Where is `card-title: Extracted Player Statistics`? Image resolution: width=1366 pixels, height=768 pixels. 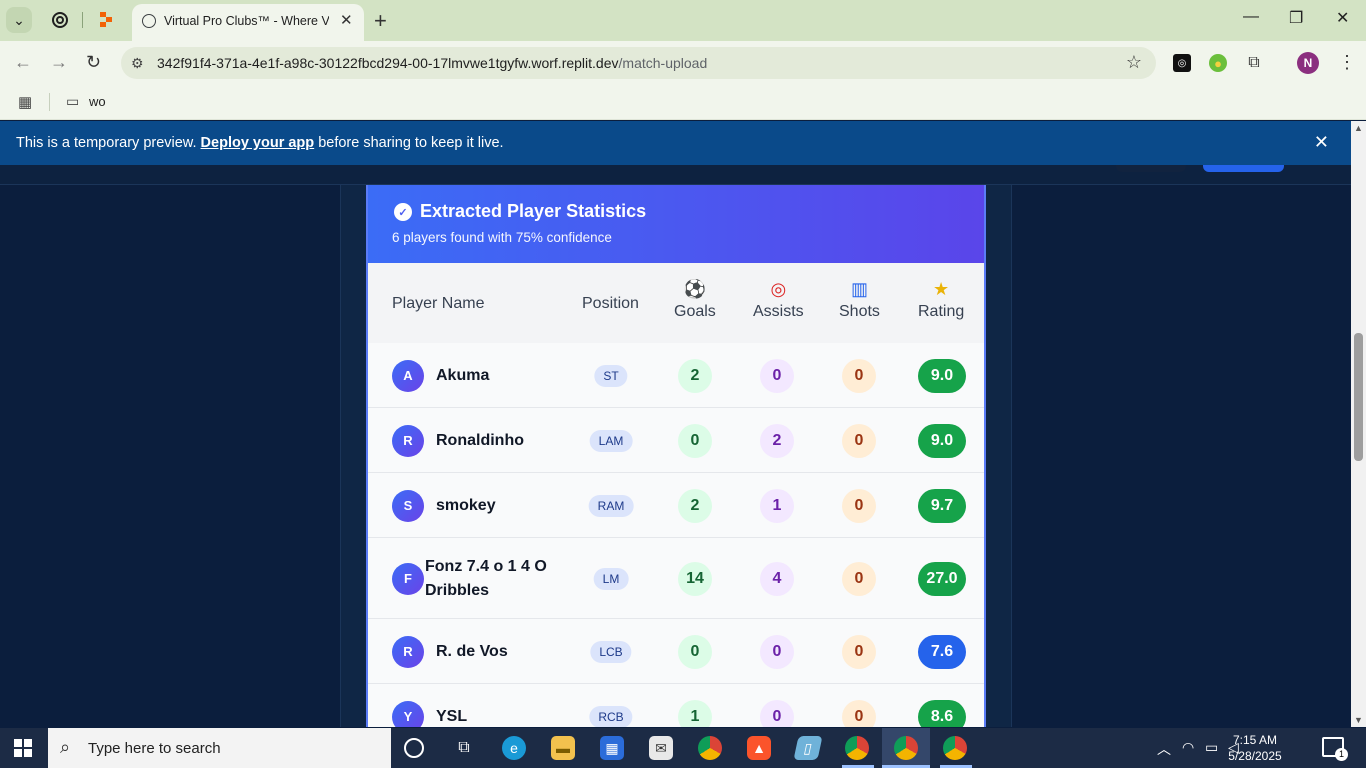 card-title: Extracted Player Statistics is located at coordinates (533, 211).